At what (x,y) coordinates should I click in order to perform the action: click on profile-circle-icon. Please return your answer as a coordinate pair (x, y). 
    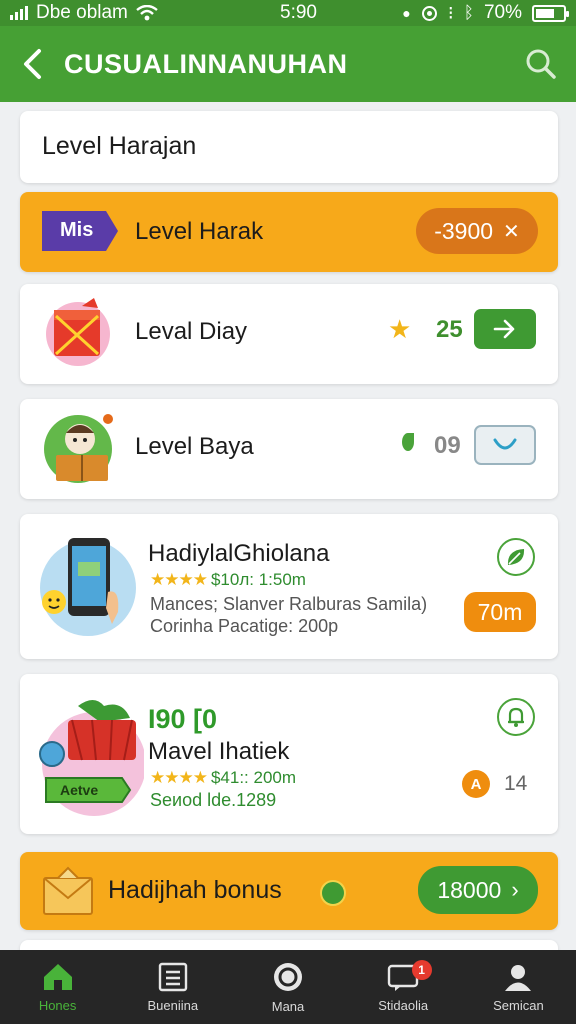
    Looking at the image, I should click on (288, 976).